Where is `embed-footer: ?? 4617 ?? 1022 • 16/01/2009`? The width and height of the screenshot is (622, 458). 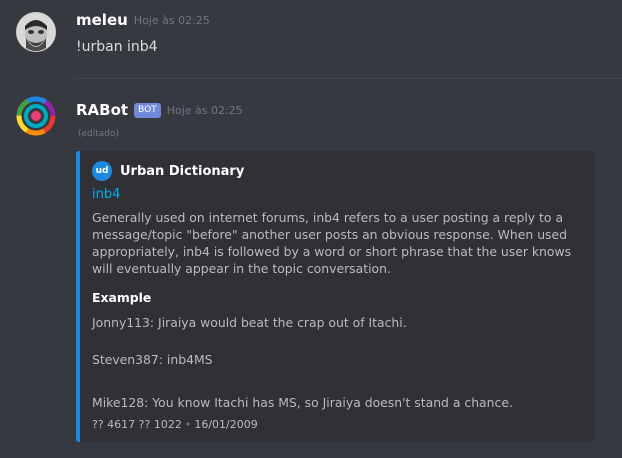
embed-footer: ?? 4617 ?? 1022 • 16/01/2009 is located at coordinates (175, 424).